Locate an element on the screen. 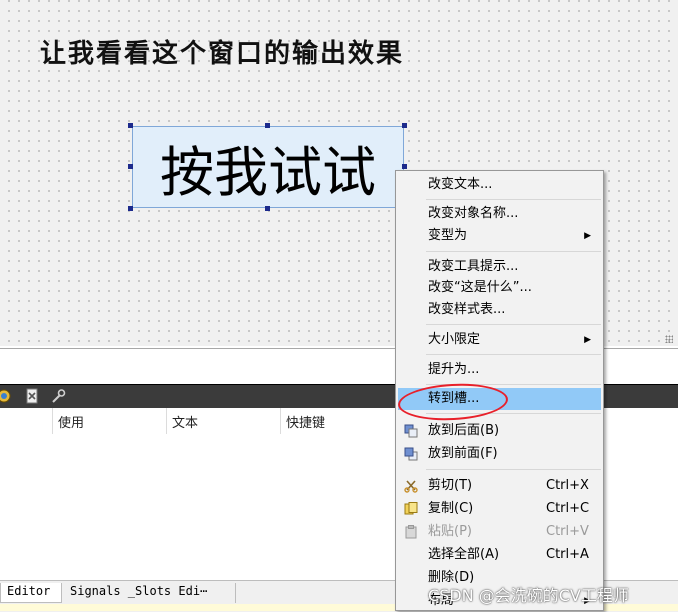 The width and height of the screenshot is (678, 612). scissors-icon is located at coordinates (411, 486).